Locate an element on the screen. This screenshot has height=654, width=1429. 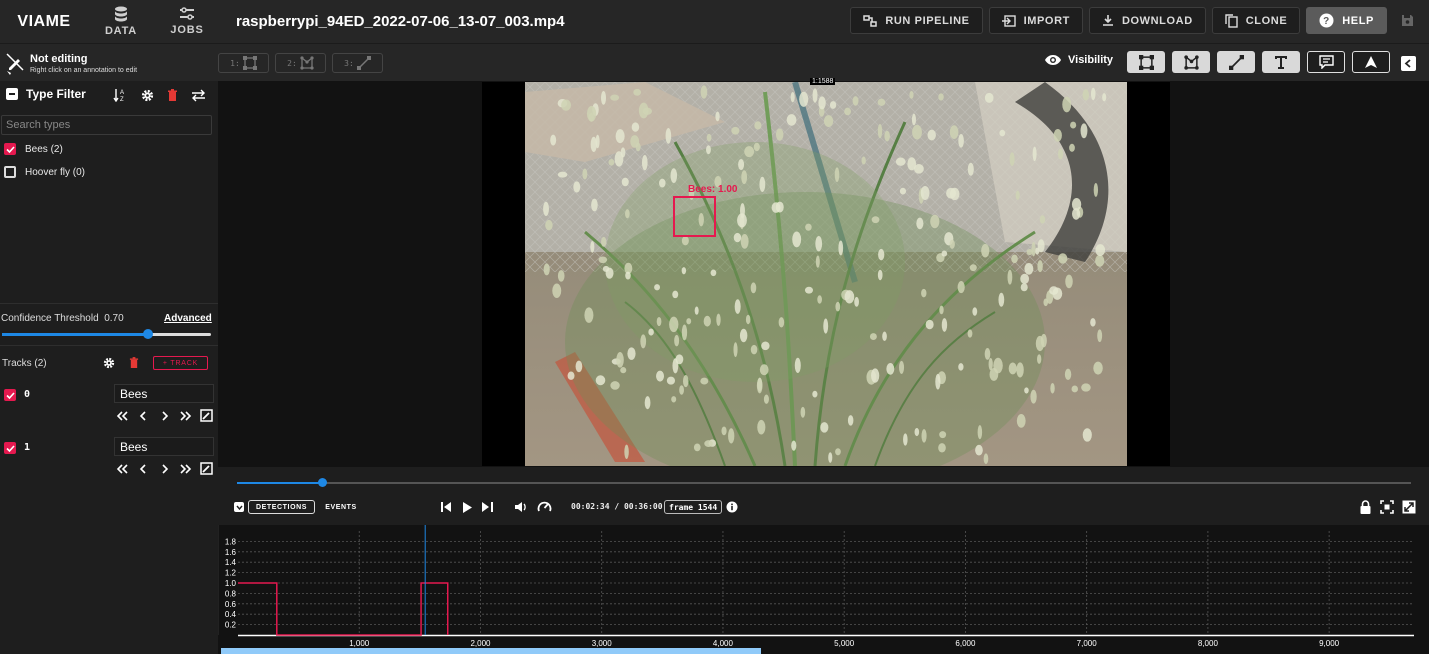
svg-text: Z is located at coordinates (122, 99).